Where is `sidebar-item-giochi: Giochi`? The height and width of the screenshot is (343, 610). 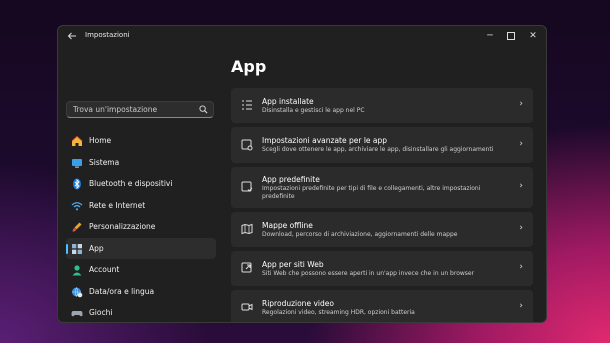 sidebar-item-giochi: Giochi is located at coordinates (141, 312).